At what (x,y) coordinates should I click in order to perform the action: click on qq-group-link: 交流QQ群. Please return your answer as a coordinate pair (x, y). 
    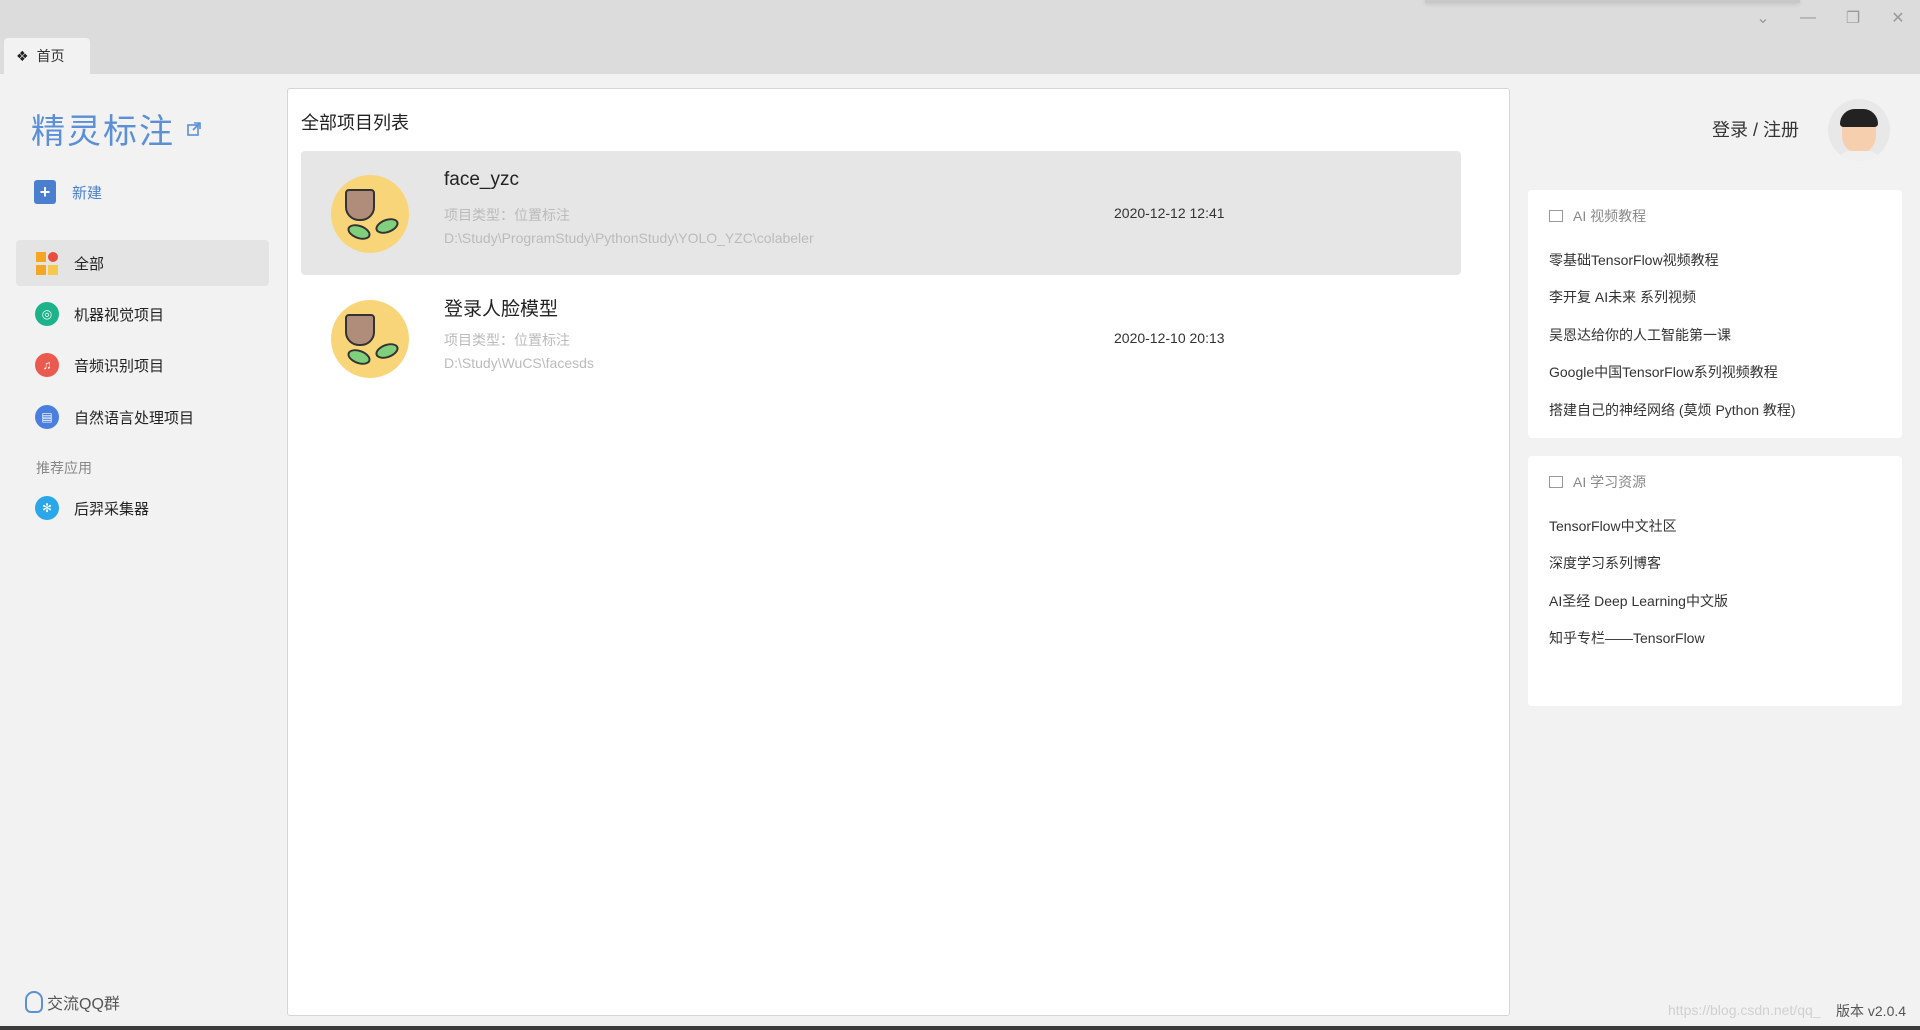
    Looking at the image, I should click on (72, 1002).